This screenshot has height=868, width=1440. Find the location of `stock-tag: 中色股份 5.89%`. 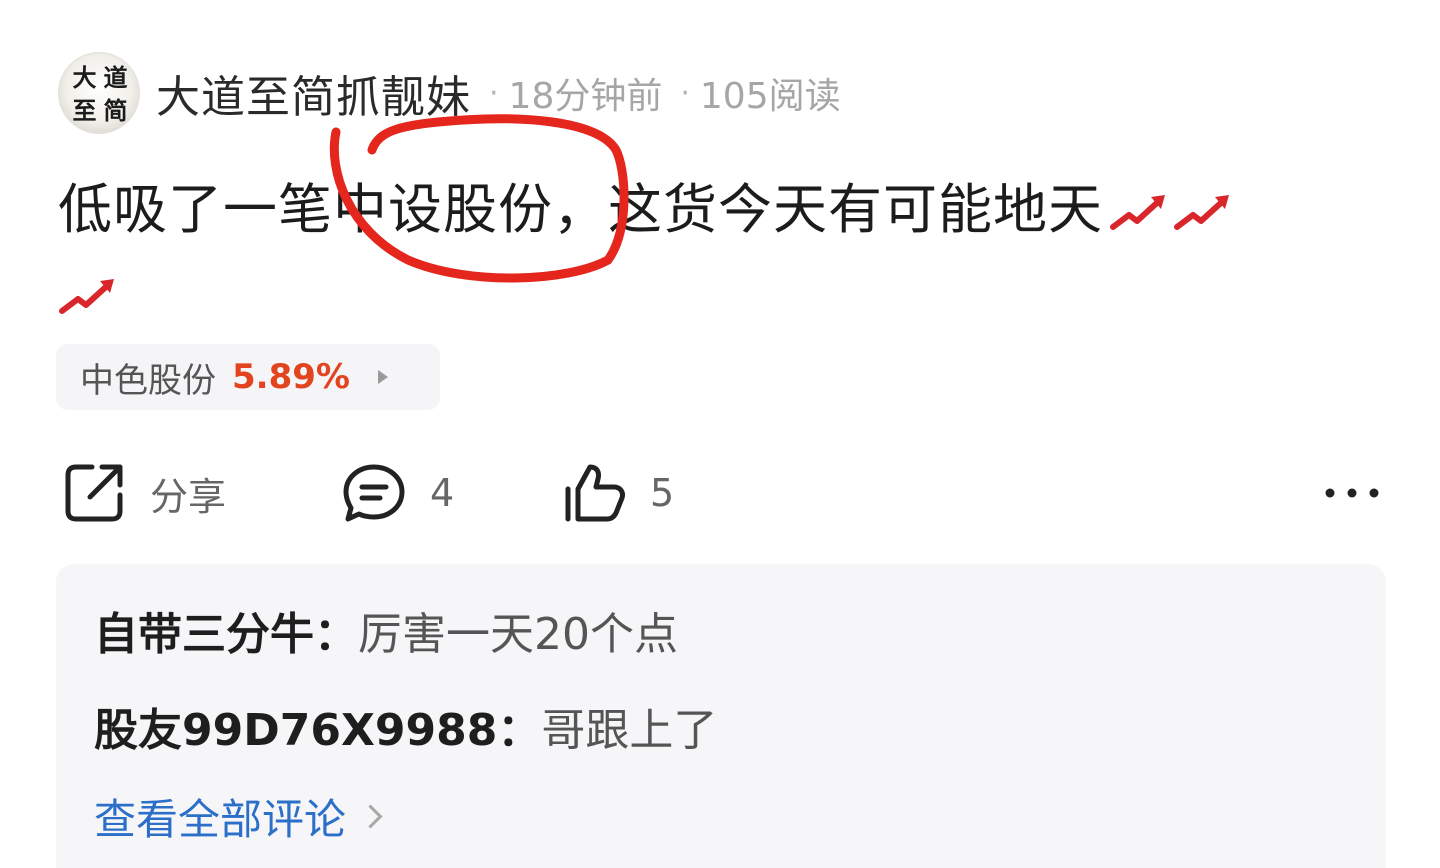

stock-tag: 中色股份 5.89% is located at coordinates (248, 377).